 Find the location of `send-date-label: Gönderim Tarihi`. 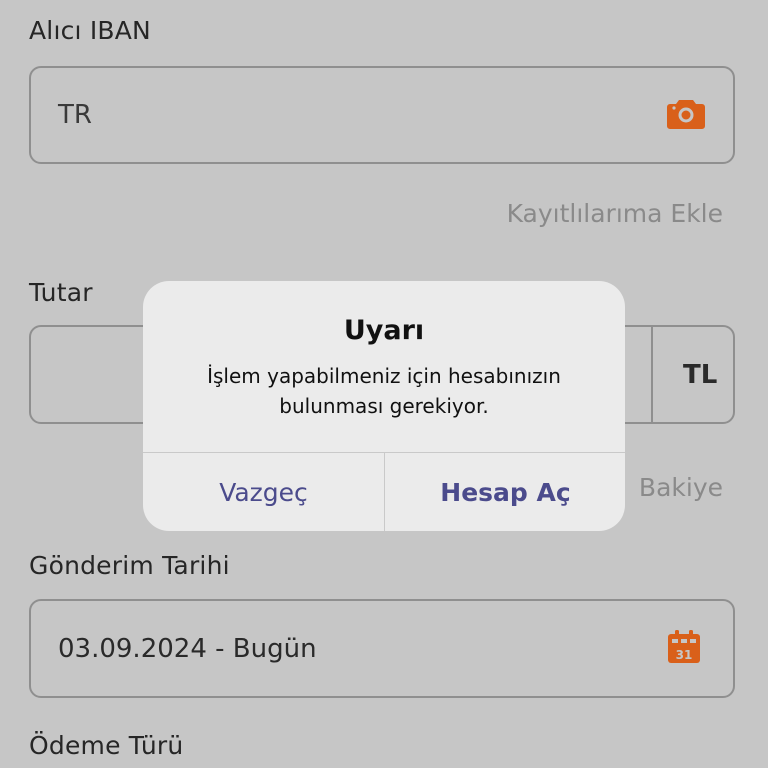

send-date-label: Gönderim Tarihi is located at coordinates (129, 565).